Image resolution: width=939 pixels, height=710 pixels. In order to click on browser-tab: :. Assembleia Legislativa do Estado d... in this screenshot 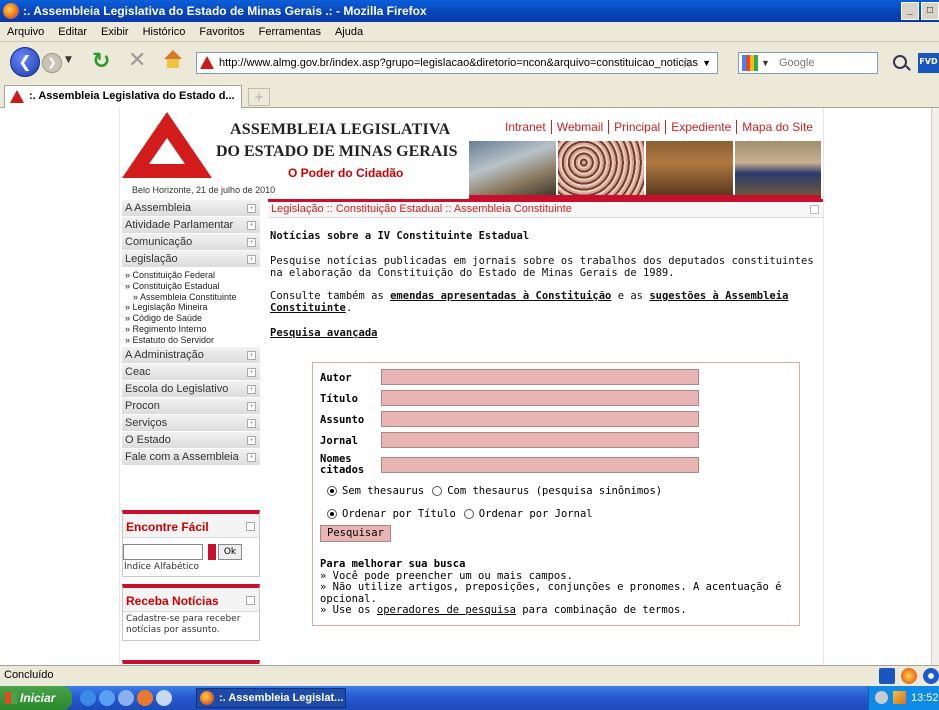, I will do `click(123, 96)`.